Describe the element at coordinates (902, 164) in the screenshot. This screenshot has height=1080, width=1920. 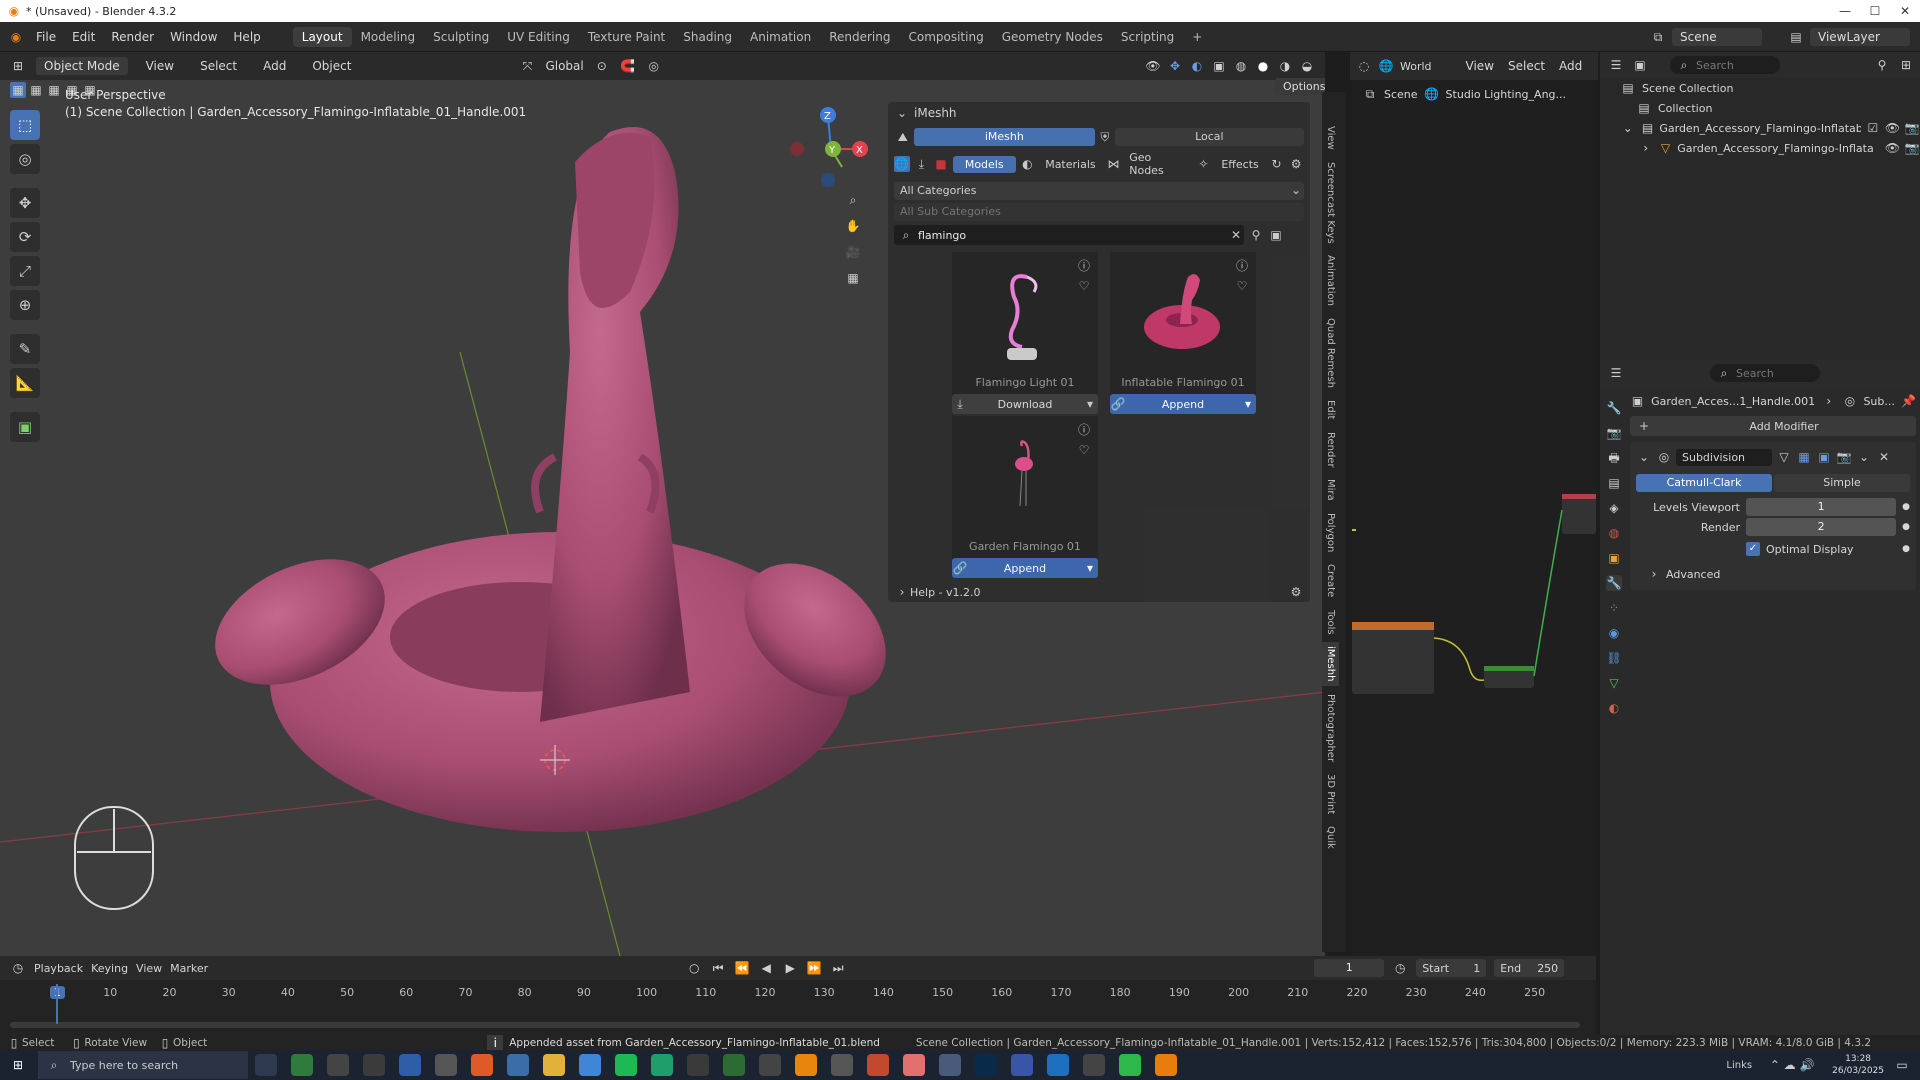
I see `globe-icon: 🌐` at that location.